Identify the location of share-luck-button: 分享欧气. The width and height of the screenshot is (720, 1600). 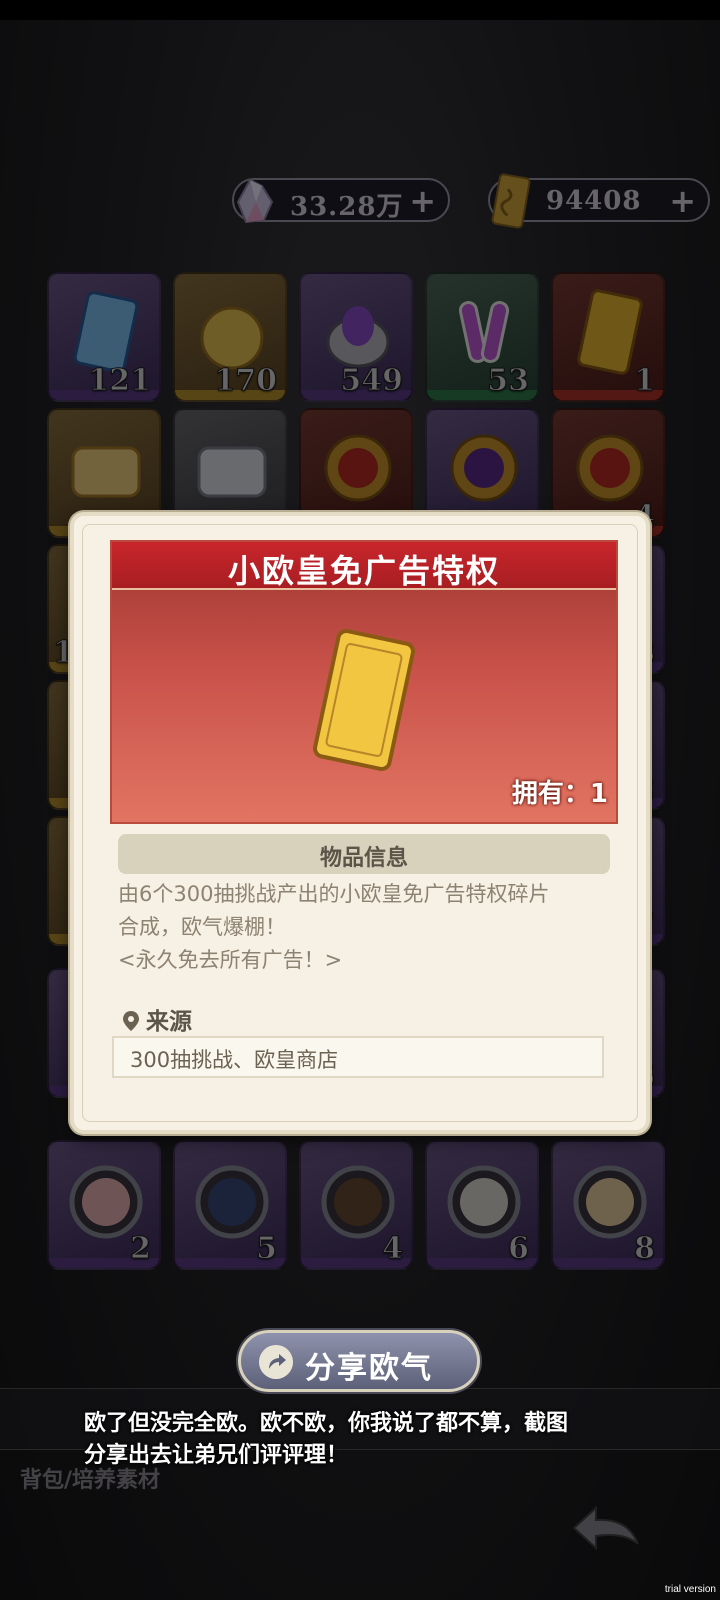
(359, 1361).